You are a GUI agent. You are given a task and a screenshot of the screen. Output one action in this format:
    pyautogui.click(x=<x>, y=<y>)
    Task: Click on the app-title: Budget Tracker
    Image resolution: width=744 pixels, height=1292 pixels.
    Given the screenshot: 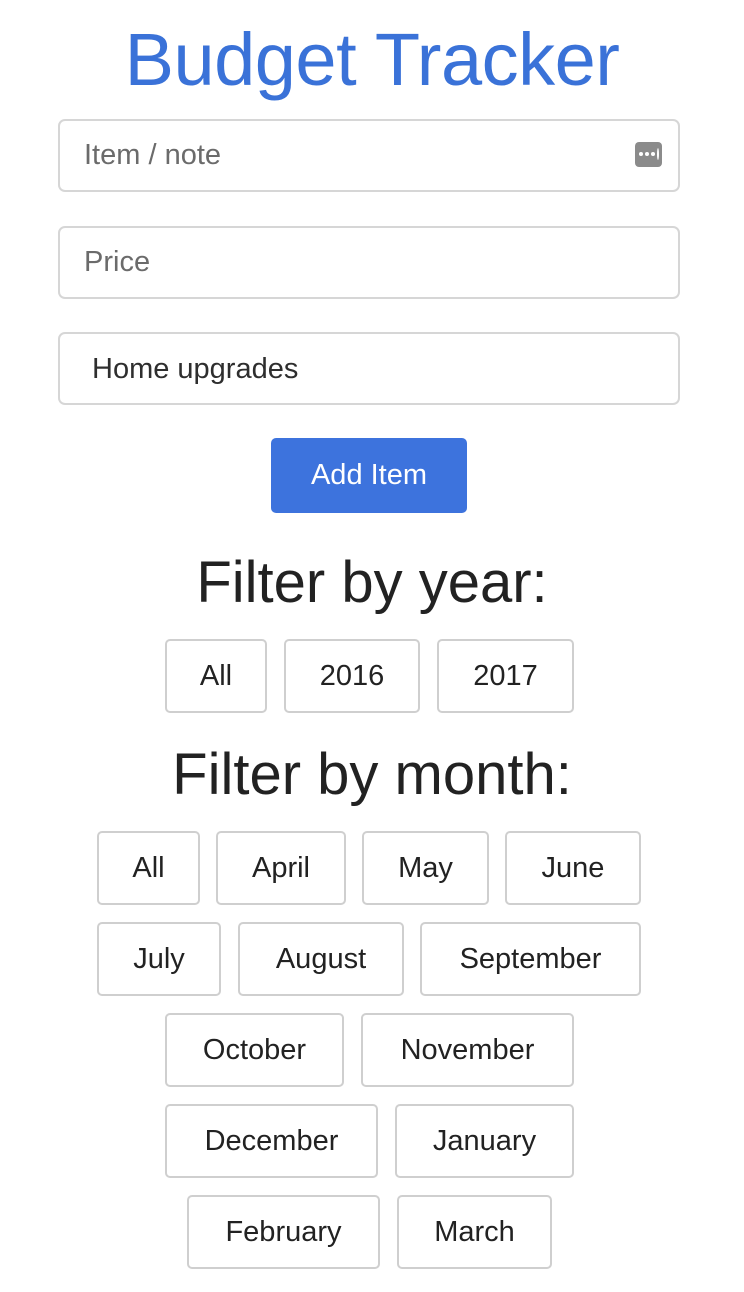 What is the action you would take?
    pyautogui.click(x=372, y=59)
    